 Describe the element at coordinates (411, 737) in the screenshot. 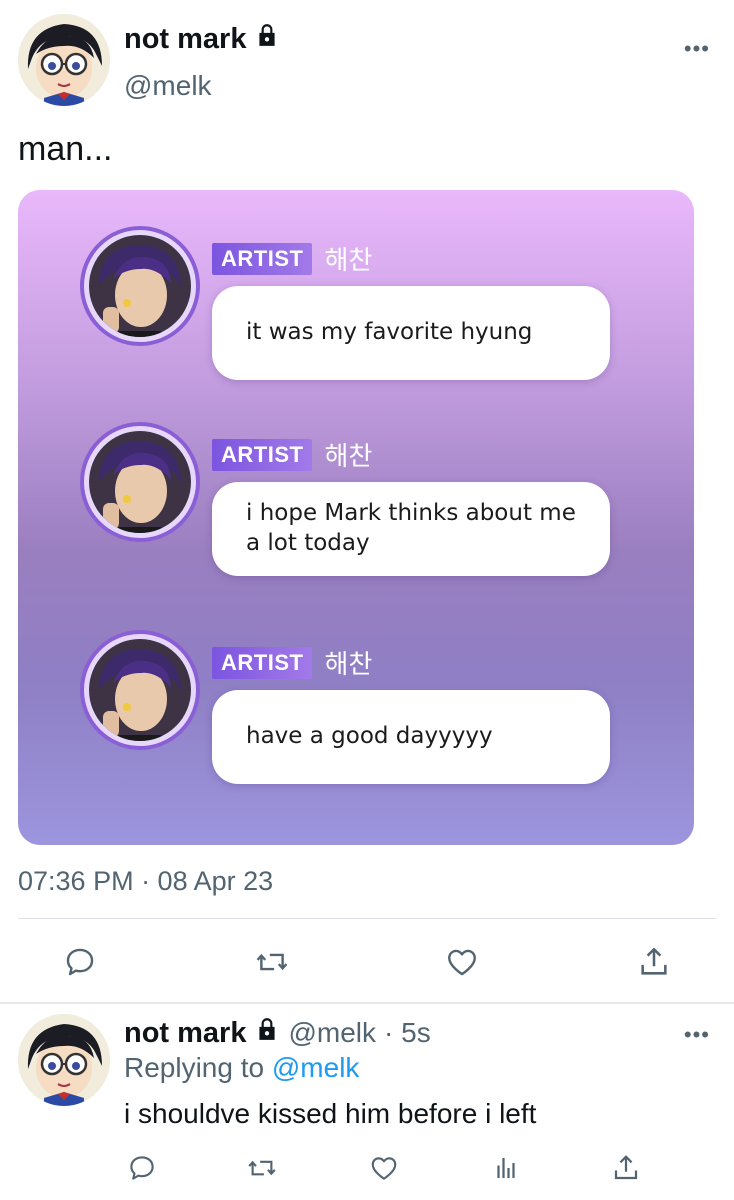

I see `message-bubble: have a good dayyyyy` at that location.